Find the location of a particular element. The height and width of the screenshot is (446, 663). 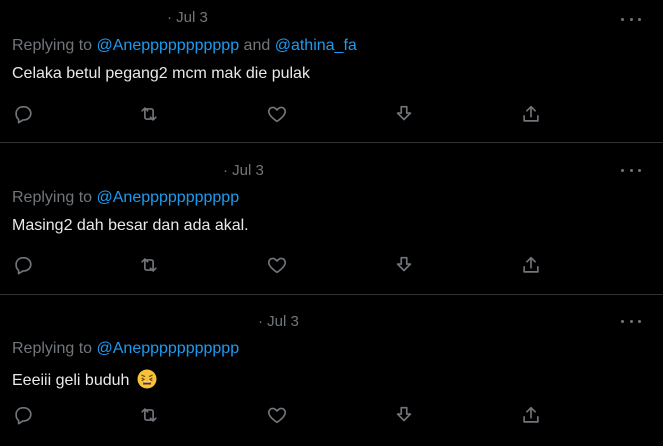

tweet-text-line: Eeeiii geli buduh is located at coordinates (84, 379).